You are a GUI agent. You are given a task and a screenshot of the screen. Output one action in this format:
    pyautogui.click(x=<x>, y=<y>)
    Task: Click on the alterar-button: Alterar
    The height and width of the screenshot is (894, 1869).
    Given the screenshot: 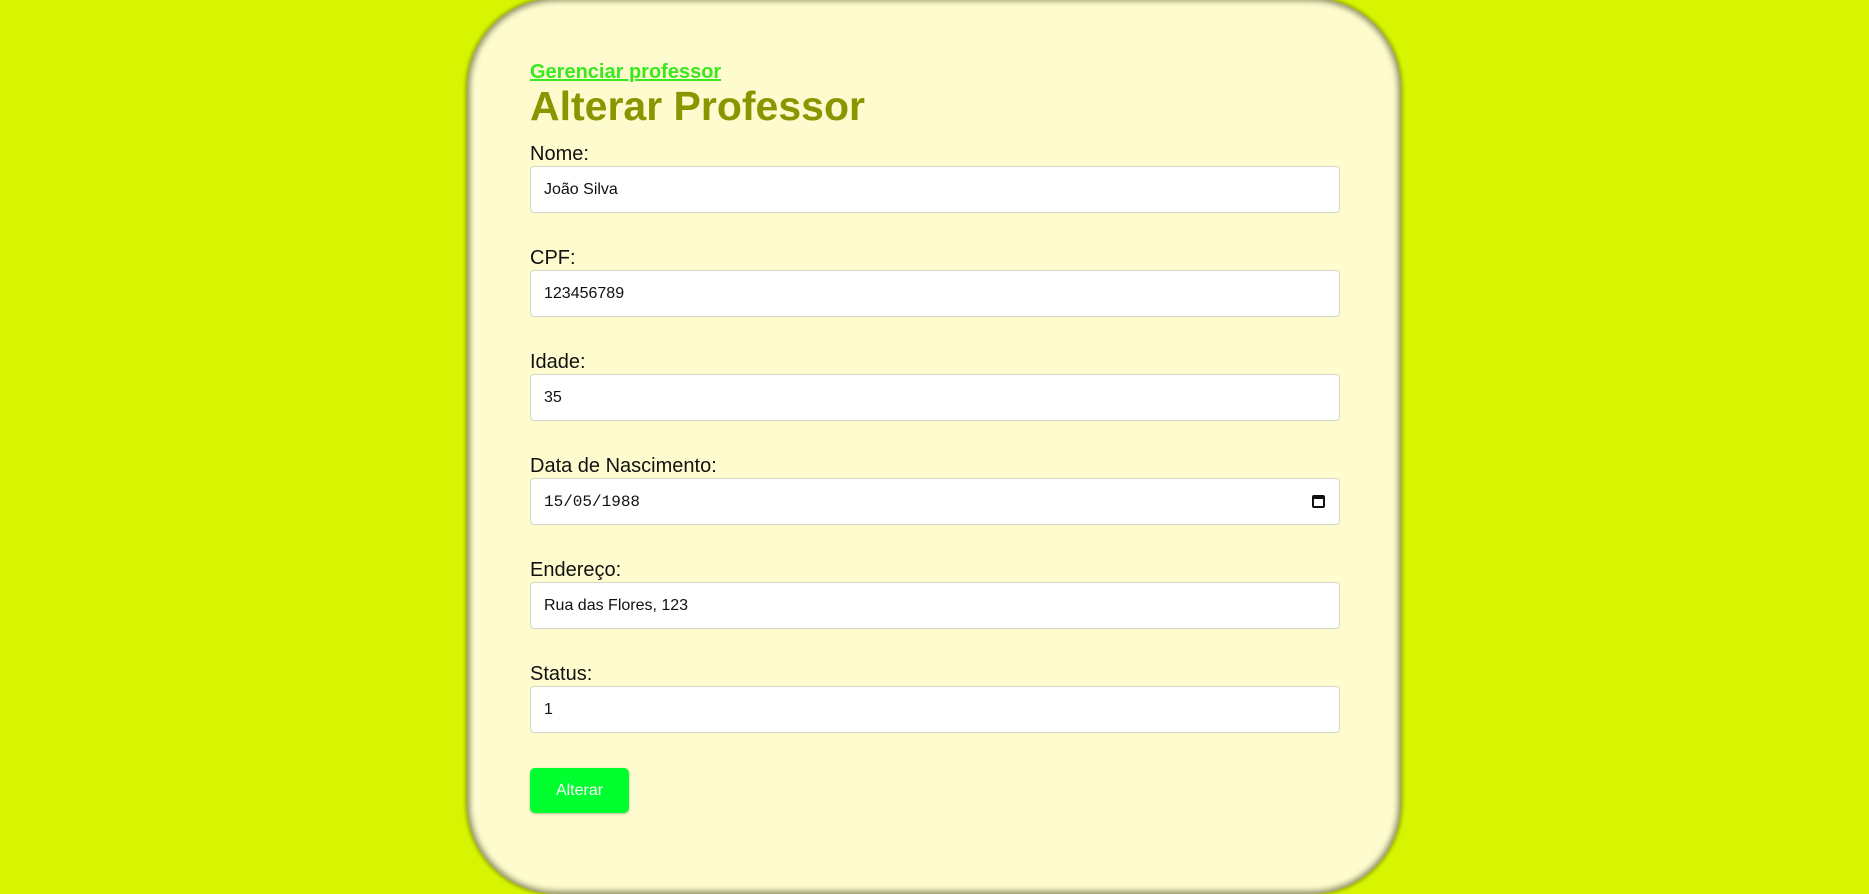 What is the action you would take?
    pyautogui.click(x=579, y=790)
    